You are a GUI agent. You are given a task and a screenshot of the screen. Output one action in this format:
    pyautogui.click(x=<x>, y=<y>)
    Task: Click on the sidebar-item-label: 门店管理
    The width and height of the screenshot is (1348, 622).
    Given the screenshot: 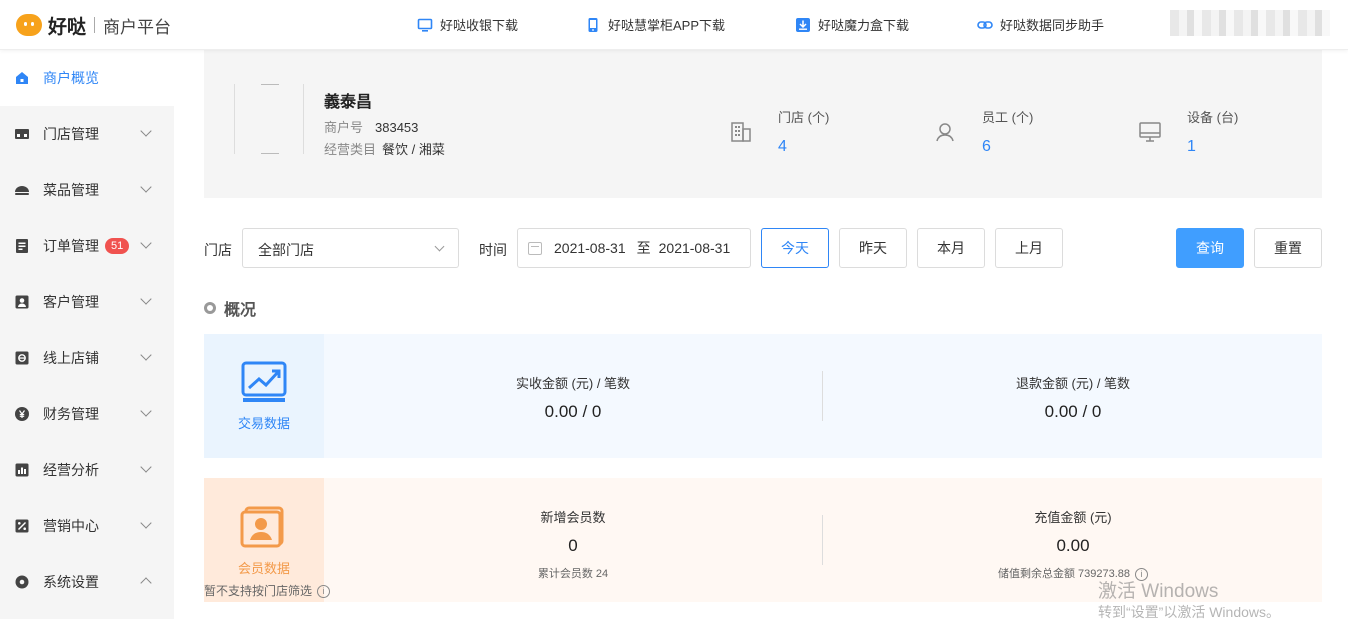 What is the action you would take?
    pyautogui.click(x=71, y=134)
    